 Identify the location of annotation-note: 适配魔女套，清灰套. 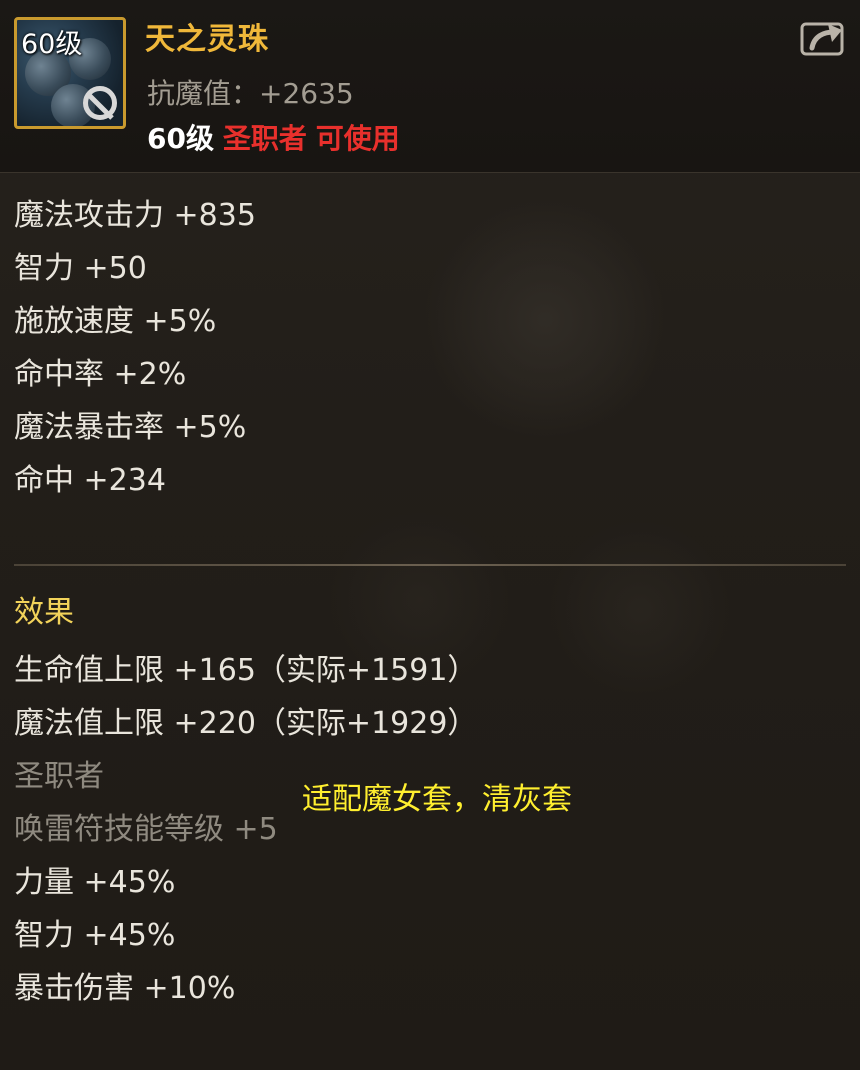
(437, 799).